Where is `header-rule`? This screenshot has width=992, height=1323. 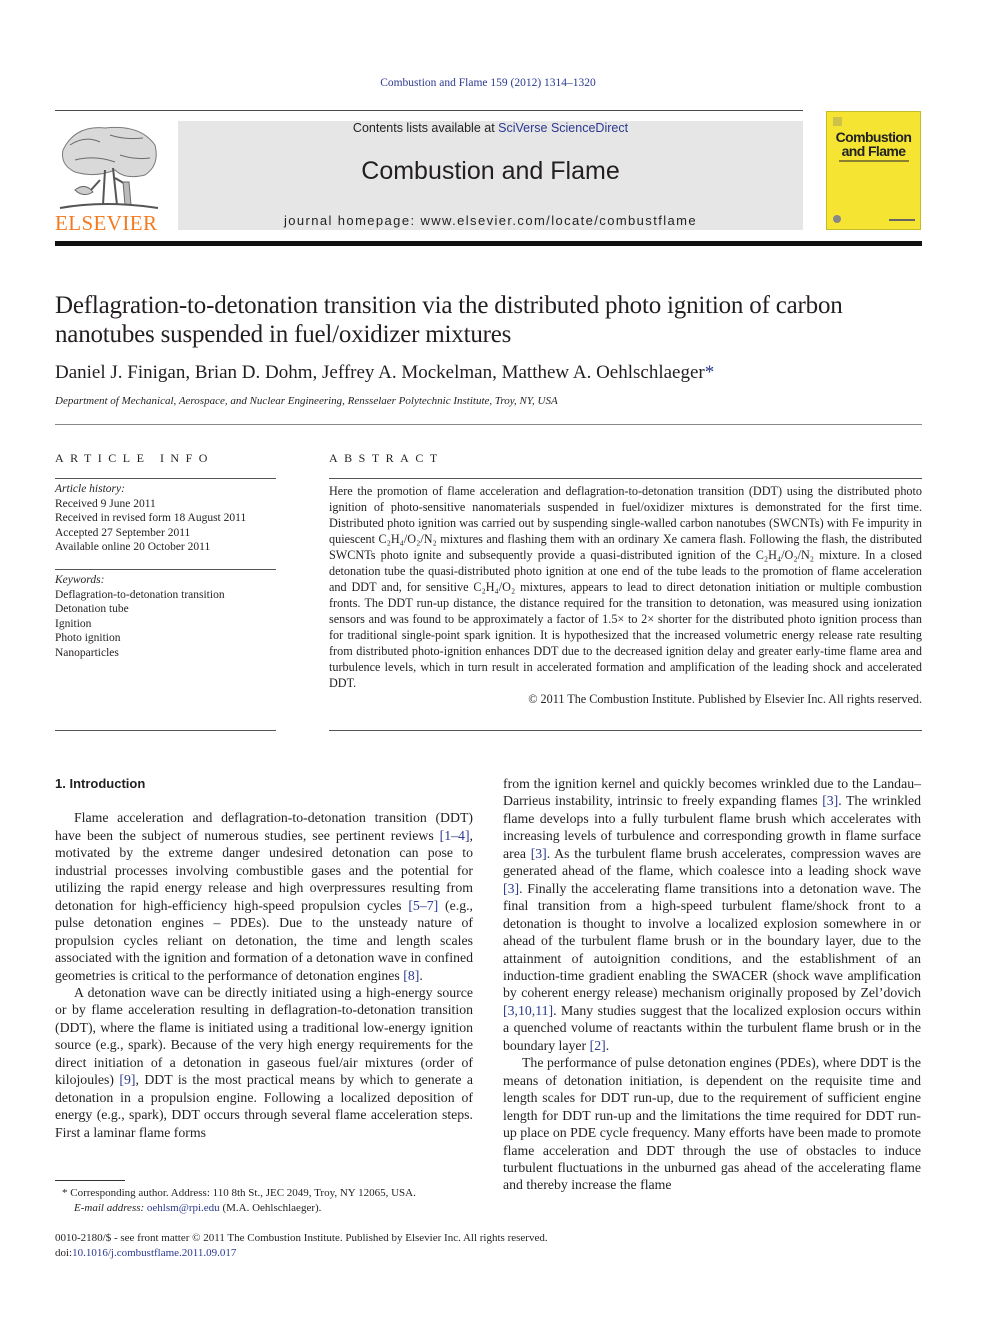 header-rule is located at coordinates (429, 110).